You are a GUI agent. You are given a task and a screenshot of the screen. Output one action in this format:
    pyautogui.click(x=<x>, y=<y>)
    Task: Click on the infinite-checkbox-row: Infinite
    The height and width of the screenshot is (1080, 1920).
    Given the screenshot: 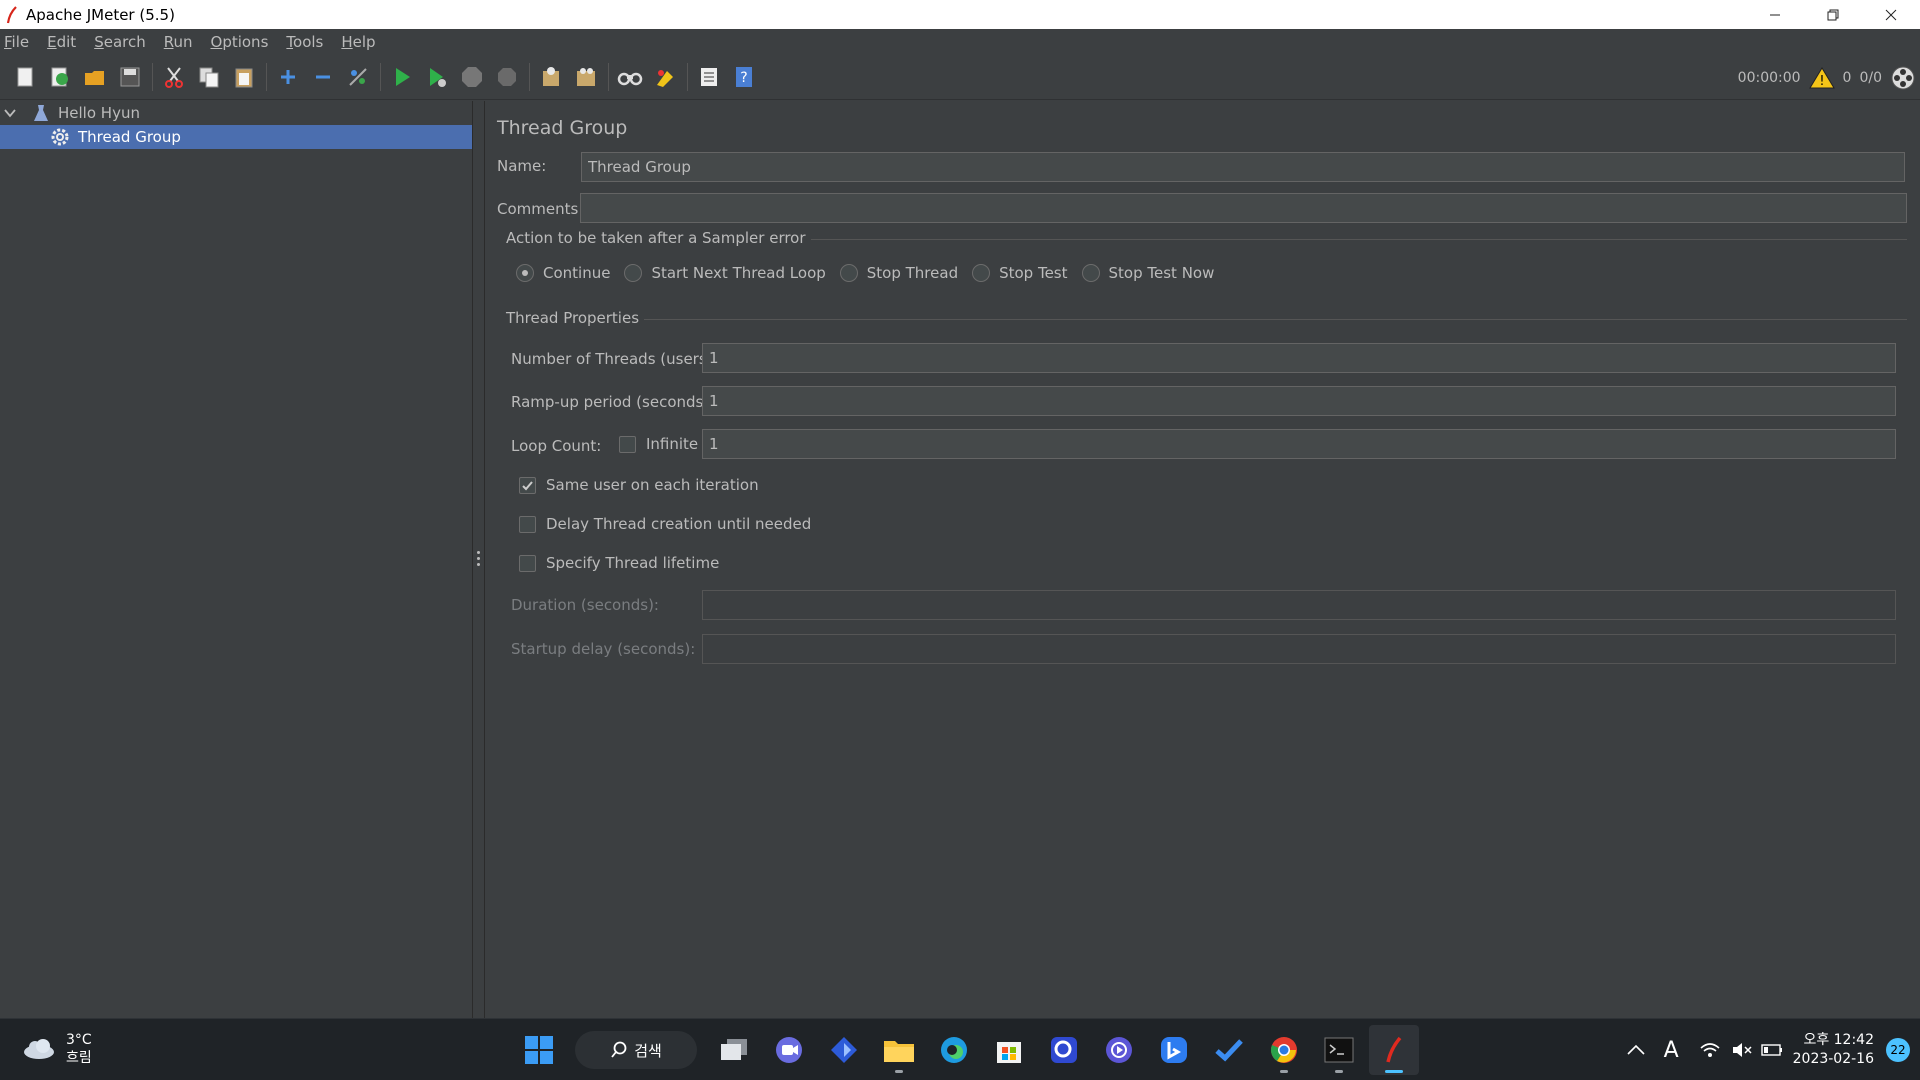 What is the action you would take?
    pyautogui.click(x=658, y=444)
    